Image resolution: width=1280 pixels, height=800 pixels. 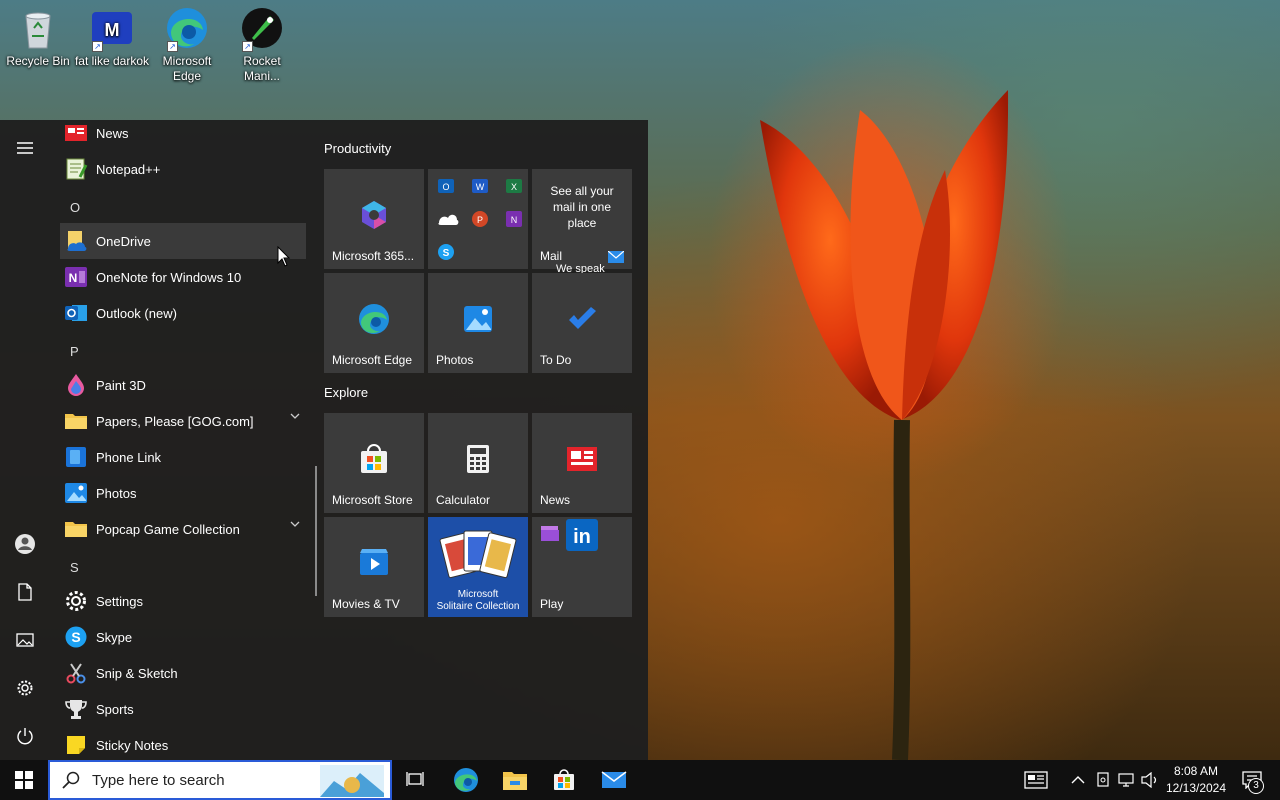 I want to click on letter-header-s: S, so click(x=74, y=567).